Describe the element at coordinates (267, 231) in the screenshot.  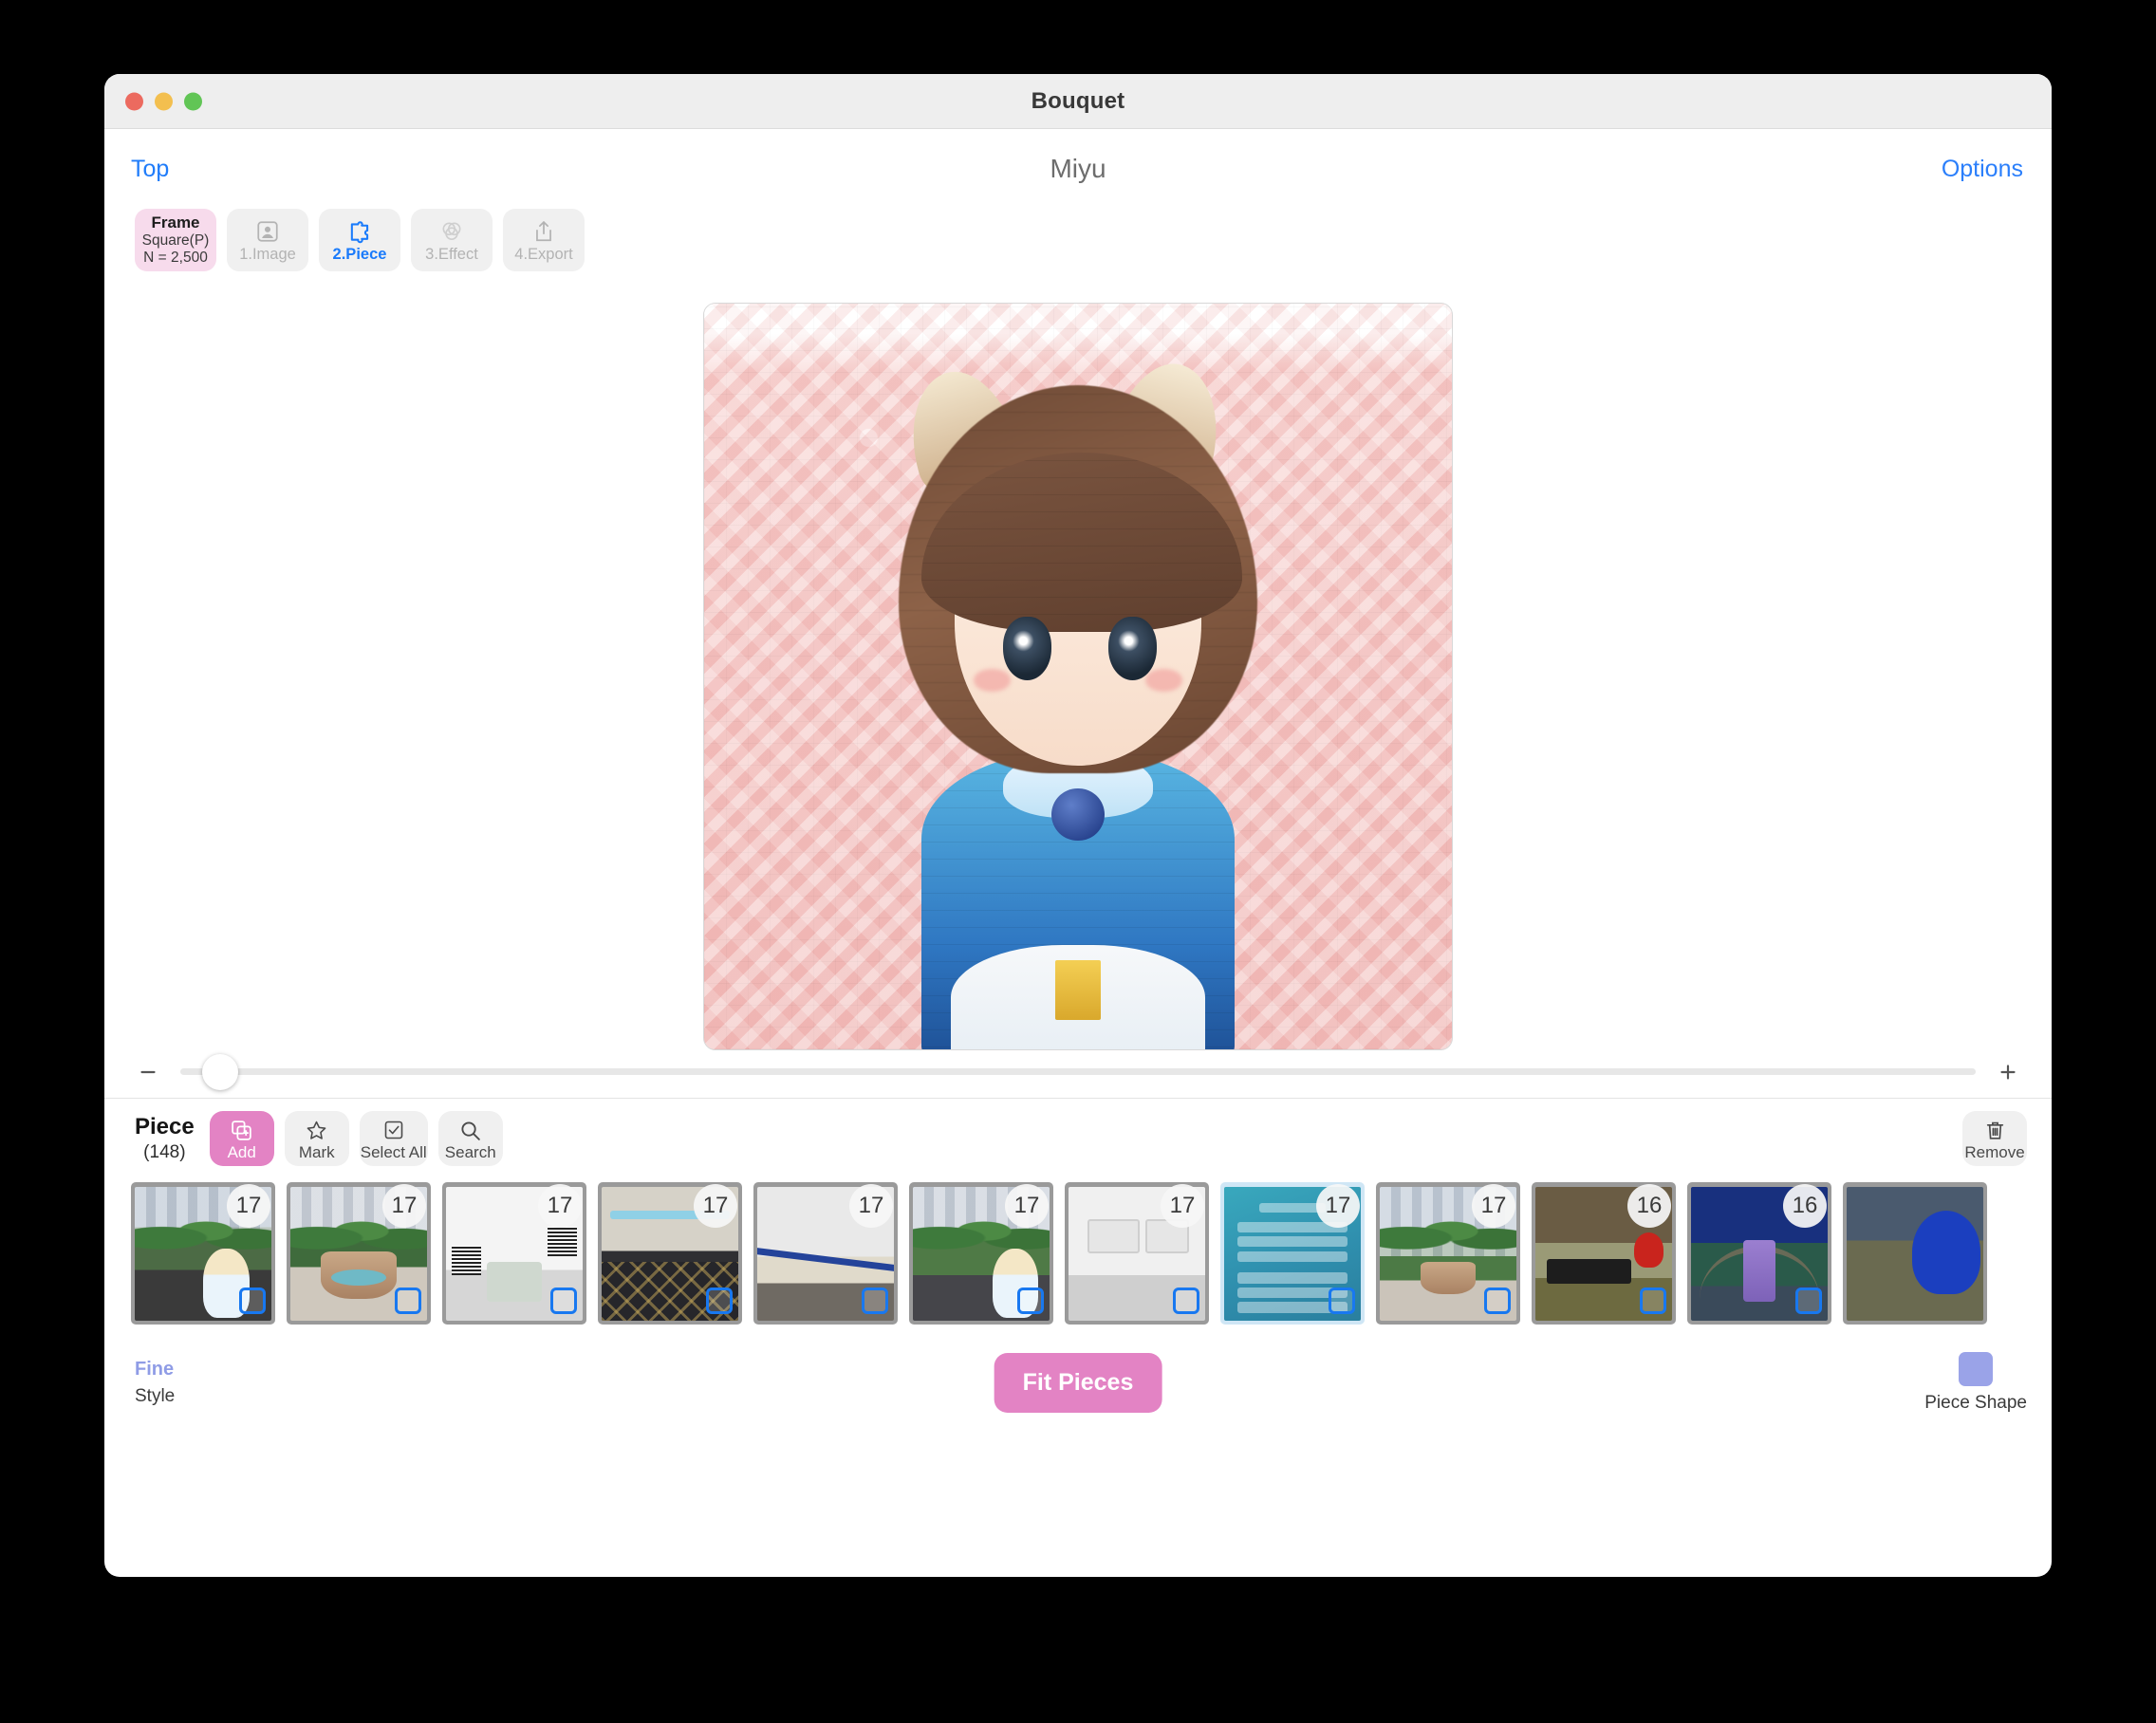
I see `portrait-icon` at that location.